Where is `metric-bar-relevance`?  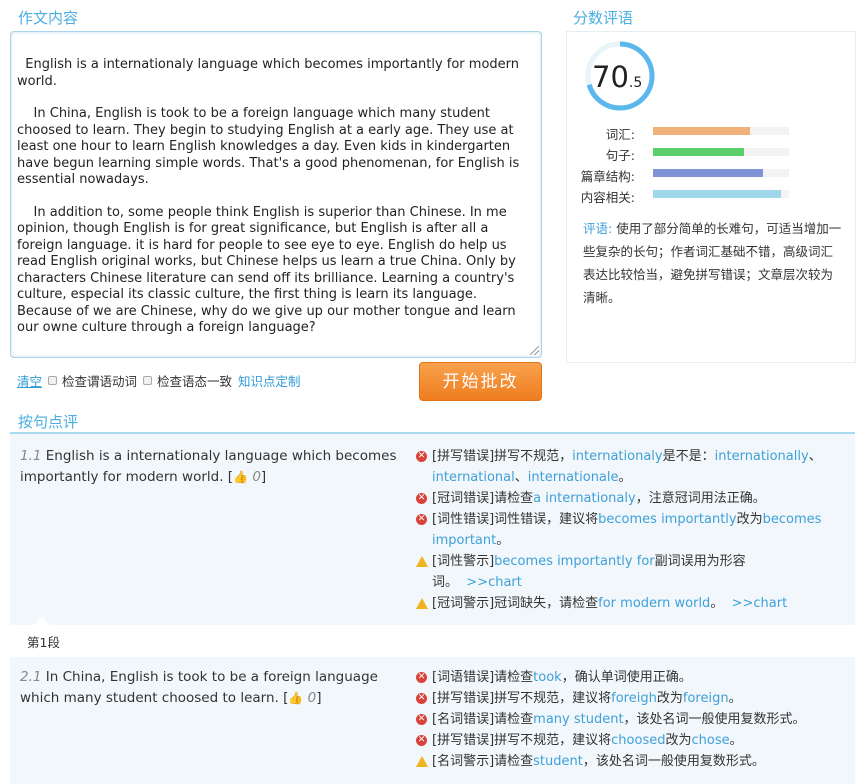 metric-bar-relevance is located at coordinates (721, 194).